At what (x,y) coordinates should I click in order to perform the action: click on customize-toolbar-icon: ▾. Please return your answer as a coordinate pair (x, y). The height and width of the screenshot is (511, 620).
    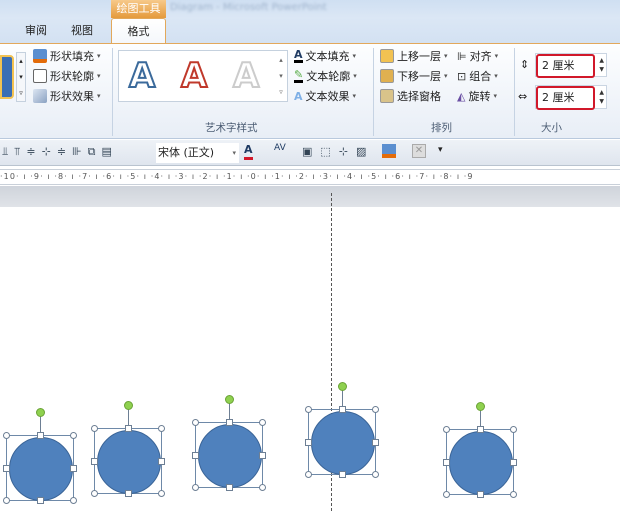
    Looking at the image, I should click on (440, 150).